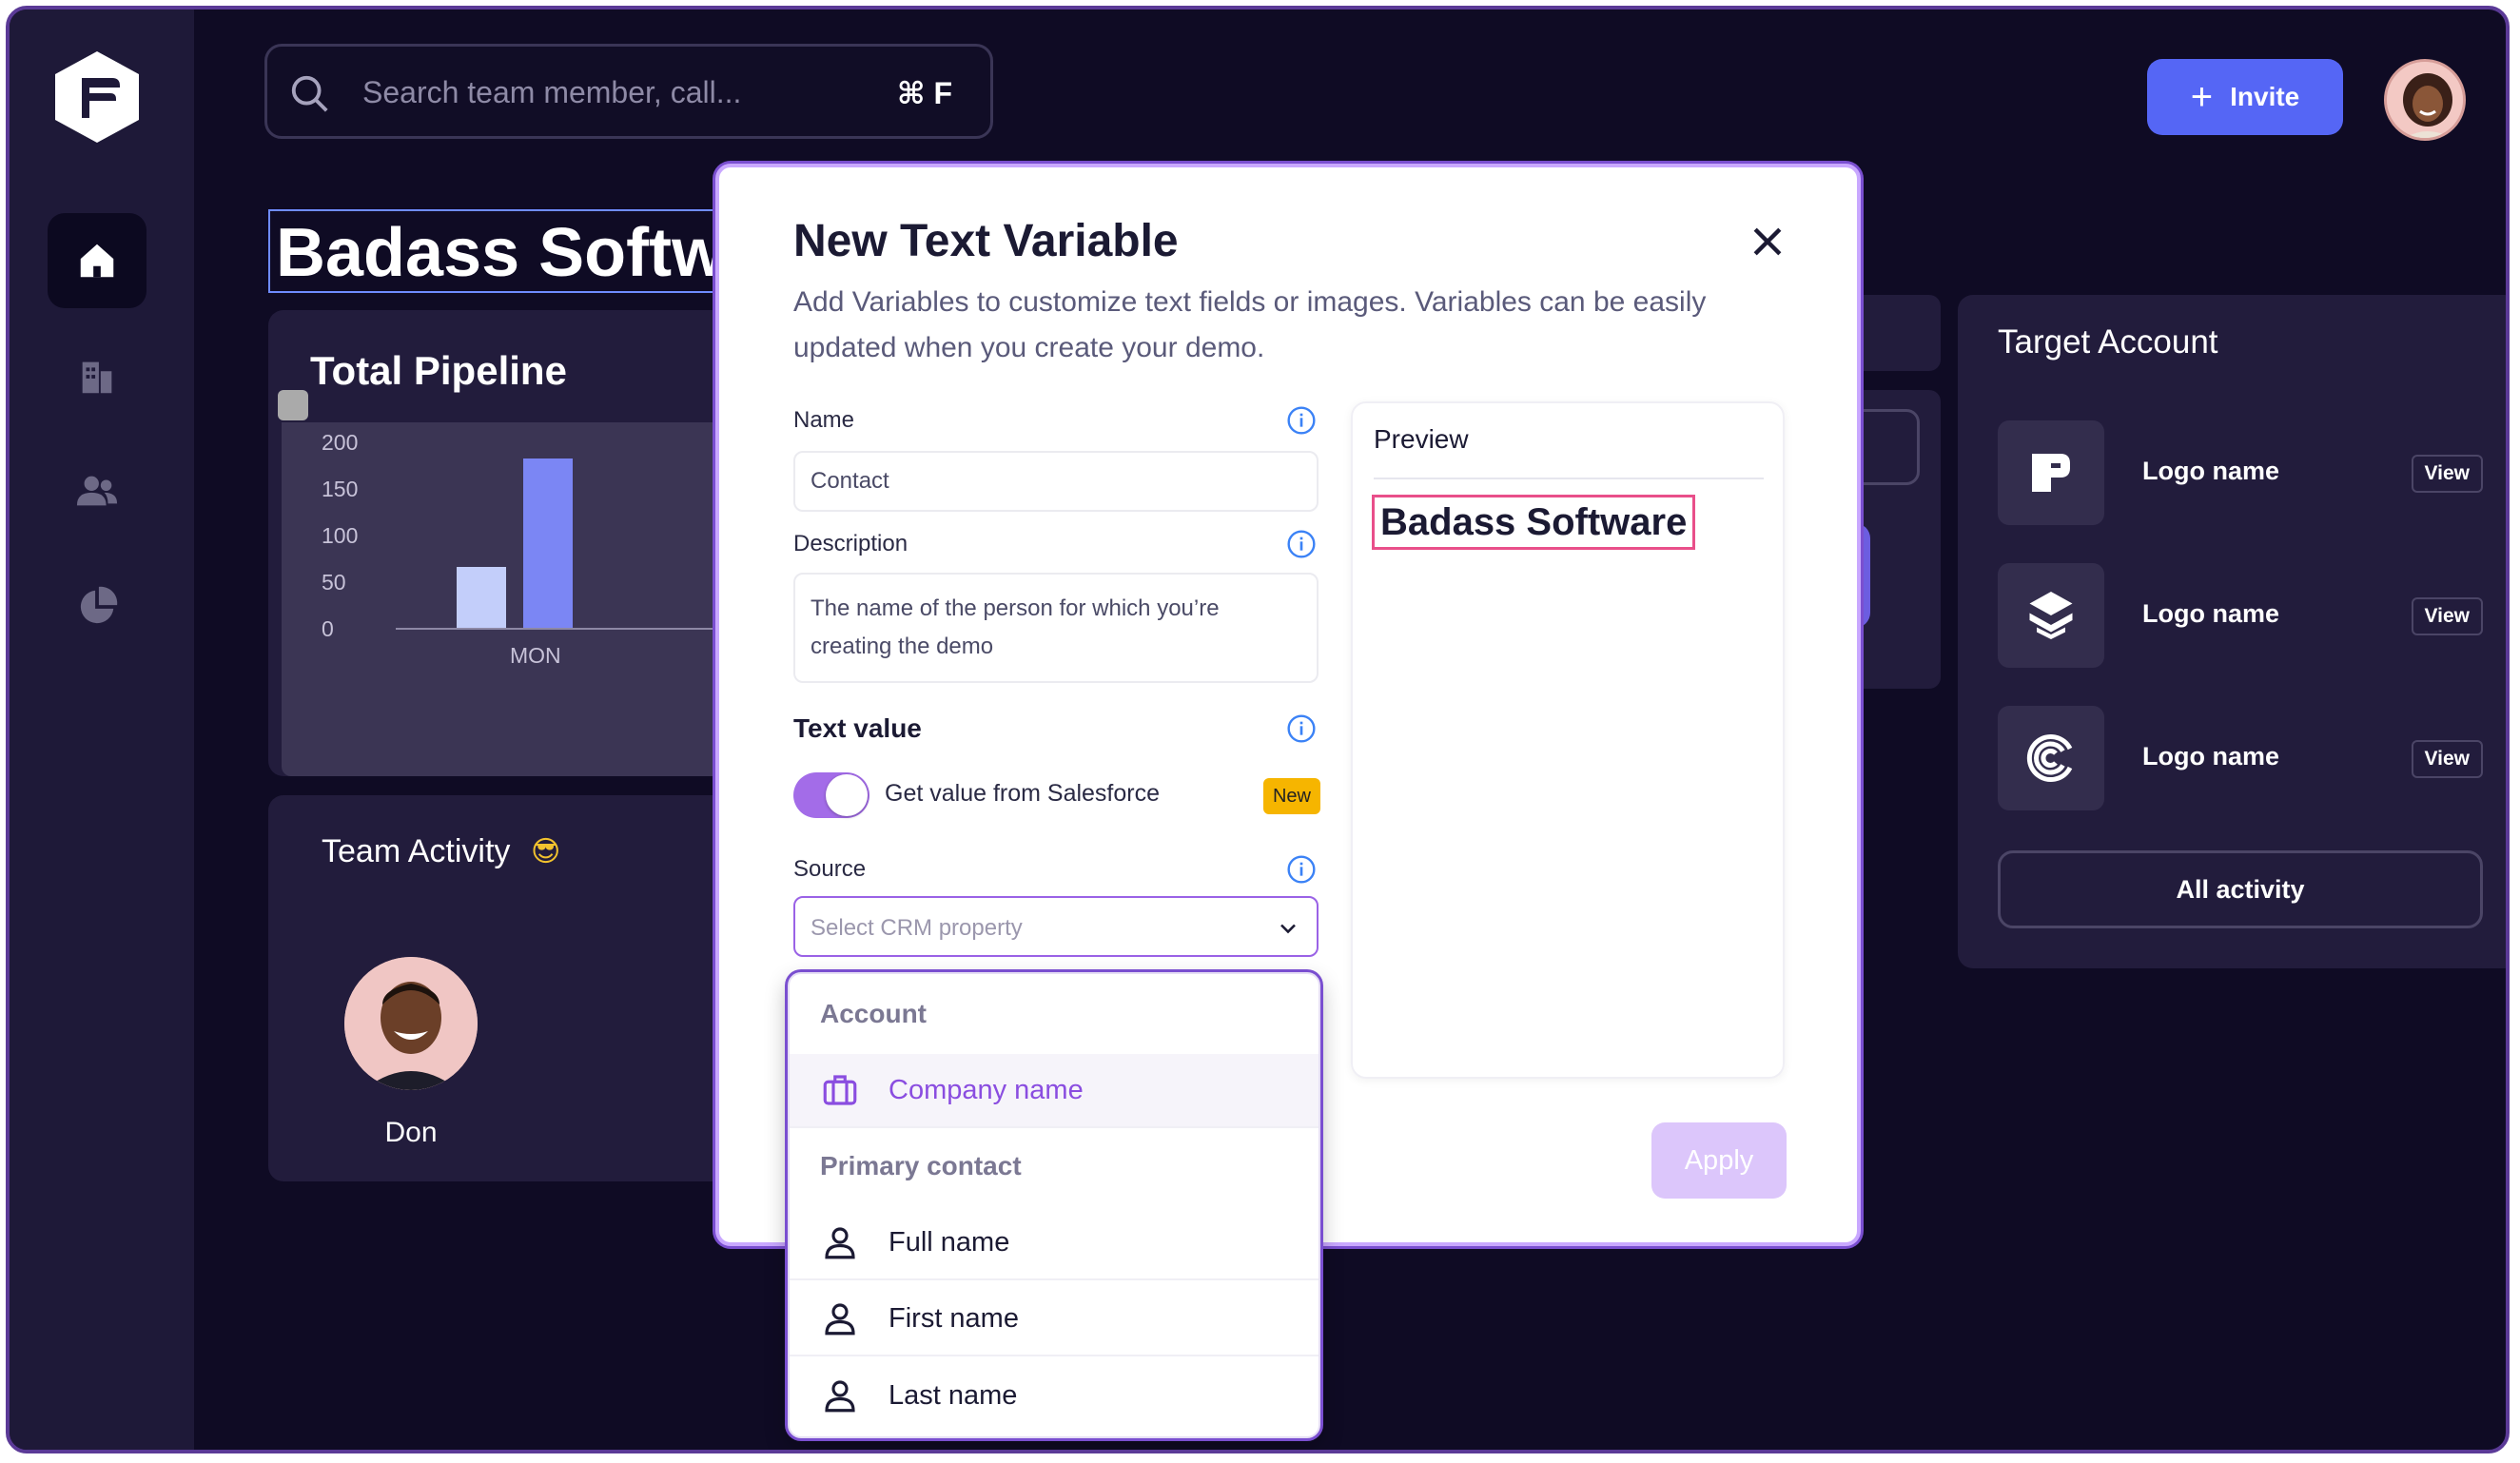  Describe the element at coordinates (917, 928) in the screenshot. I see `source-select-placeholder: Select CRM property` at that location.